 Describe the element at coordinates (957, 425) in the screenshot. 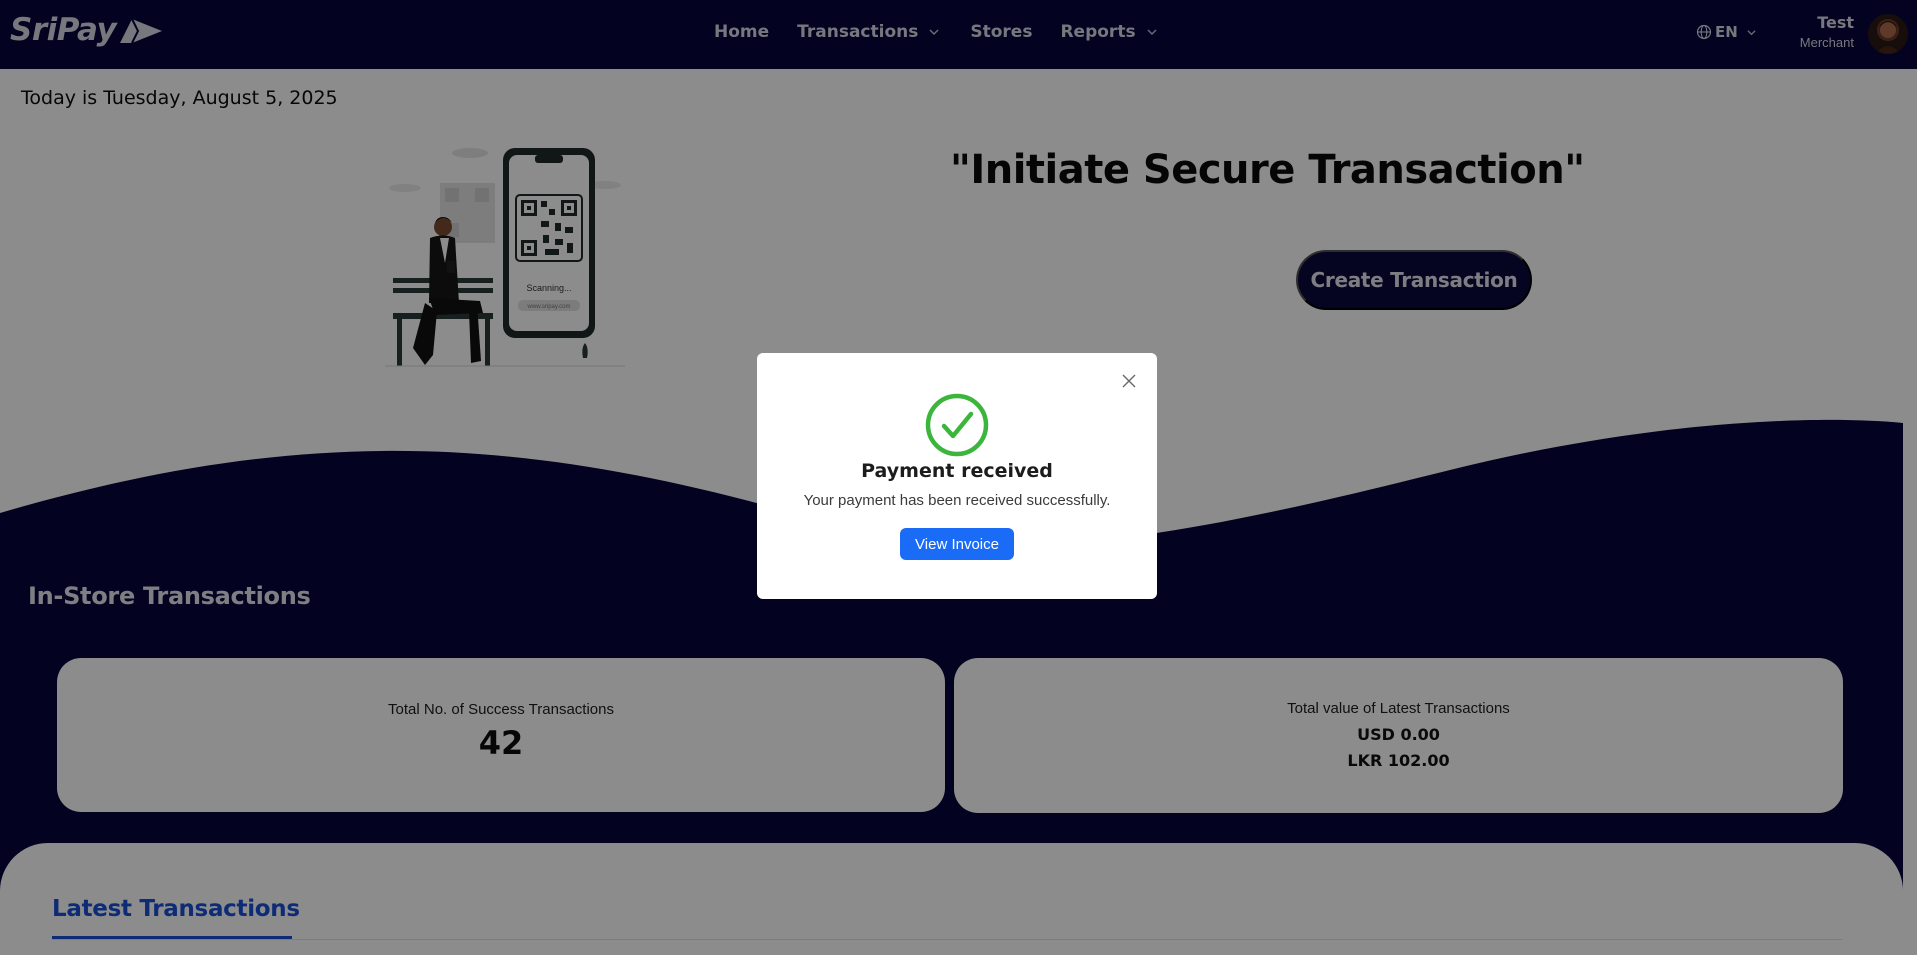

I see `check-circle-icon` at that location.